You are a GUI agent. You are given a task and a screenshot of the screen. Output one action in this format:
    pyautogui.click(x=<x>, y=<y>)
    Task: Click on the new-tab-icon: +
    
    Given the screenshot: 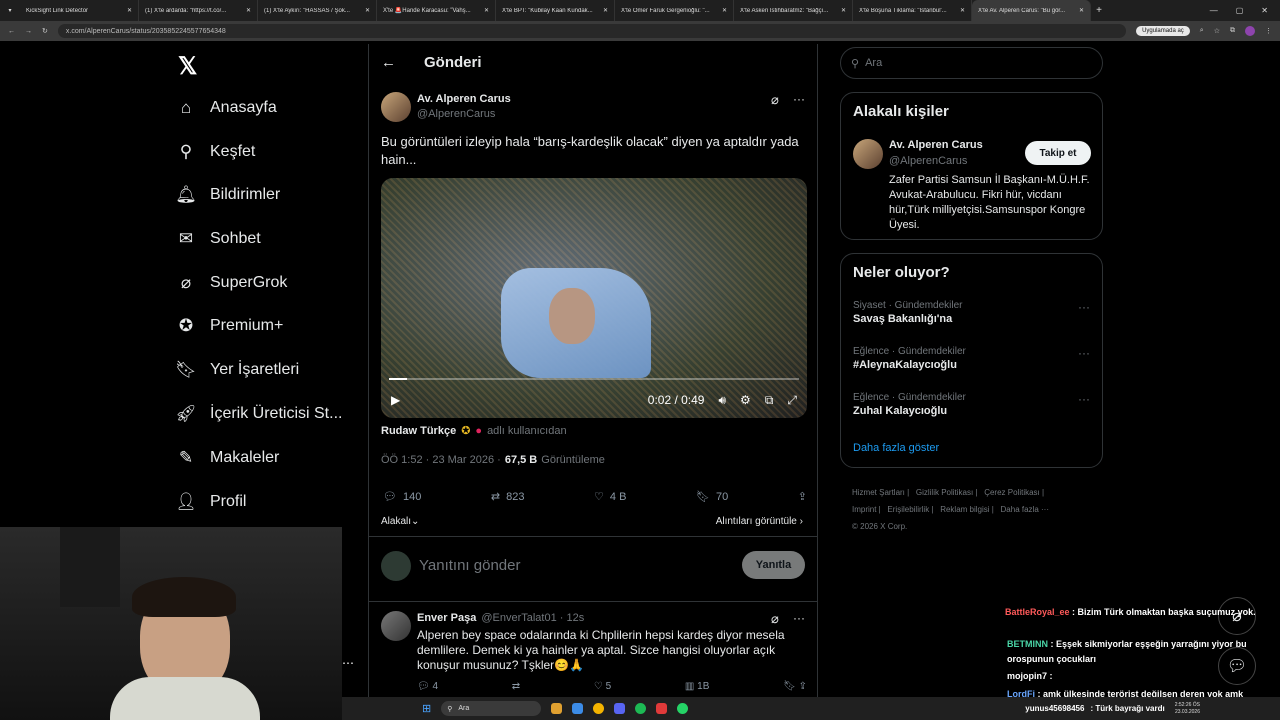 What is the action you would take?
    pyautogui.click(x=1099, y=10)
    